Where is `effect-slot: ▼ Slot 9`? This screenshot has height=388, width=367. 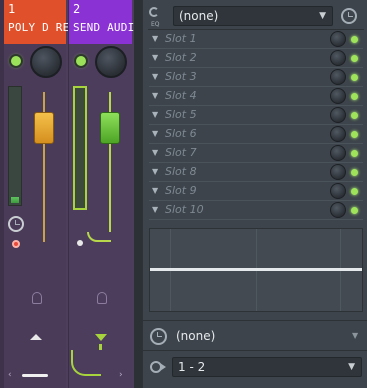 effect-slot: ▼ Slot 9 is located at coordinates (256, 192).